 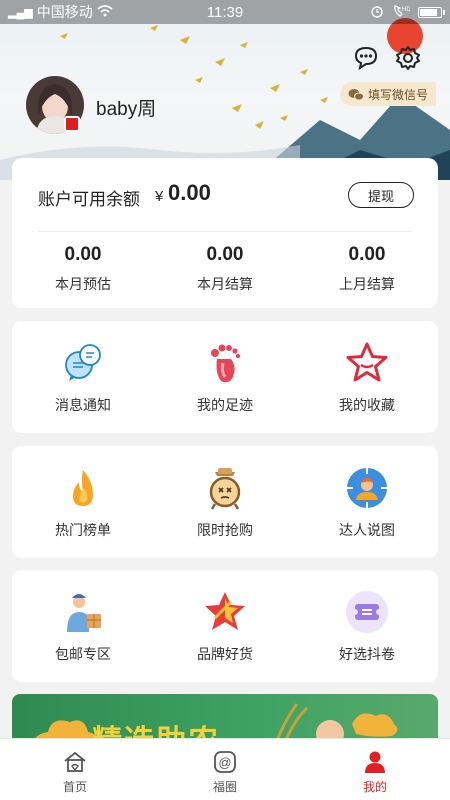 What do you see at coordinates (366, 58) in the screenshot?
I see `message-icon` at bounding box center [366, 58].